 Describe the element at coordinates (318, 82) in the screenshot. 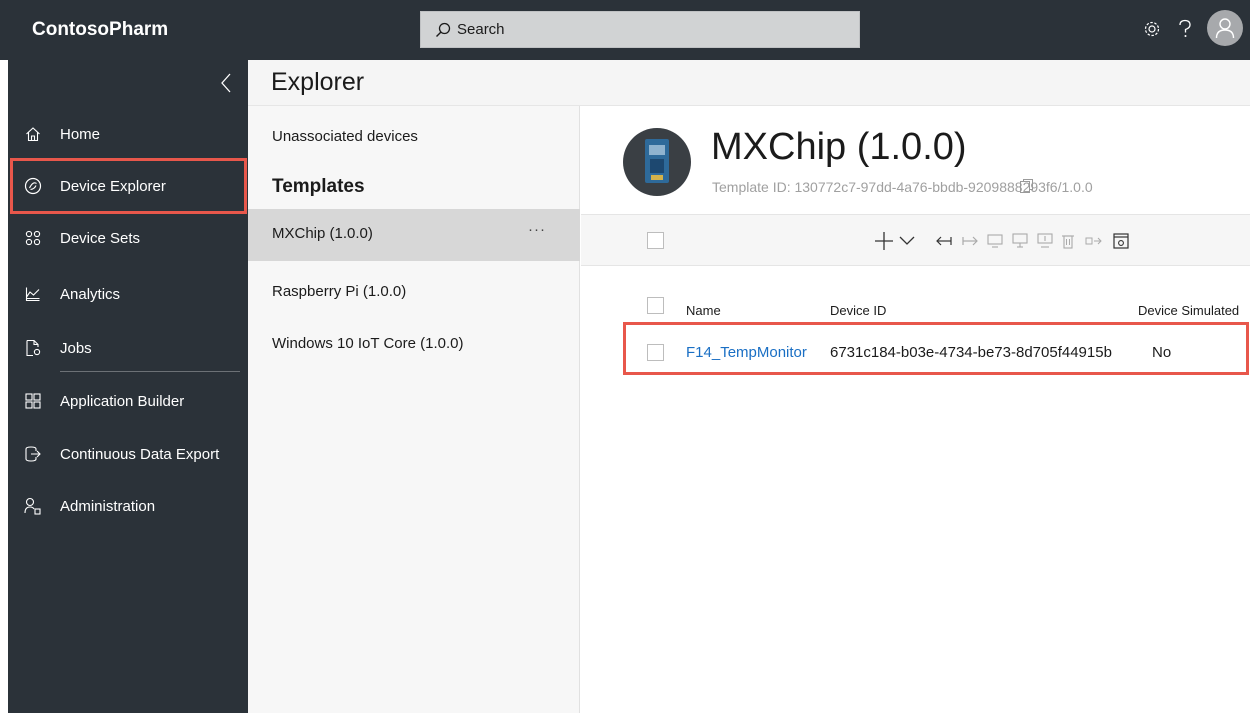

I see `page-title: Explorer` at that location.